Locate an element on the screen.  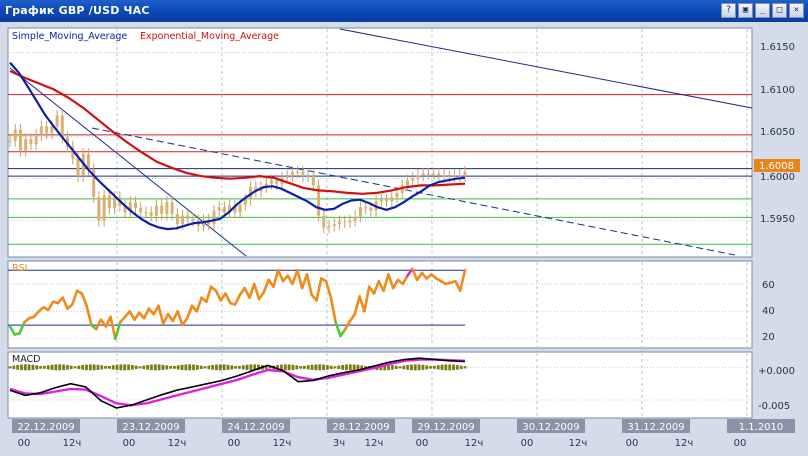
rsi-tick: 40 is located at coordinates (768, 311).